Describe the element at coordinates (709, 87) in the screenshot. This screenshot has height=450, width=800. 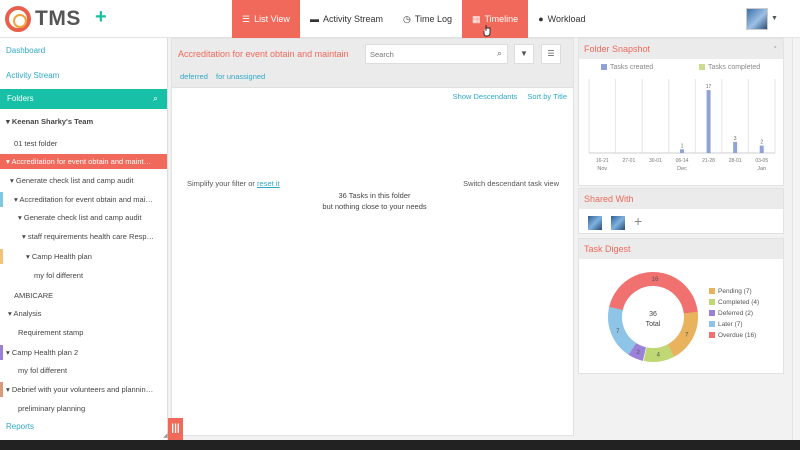
I see `bar-value-label: 17` at that location.